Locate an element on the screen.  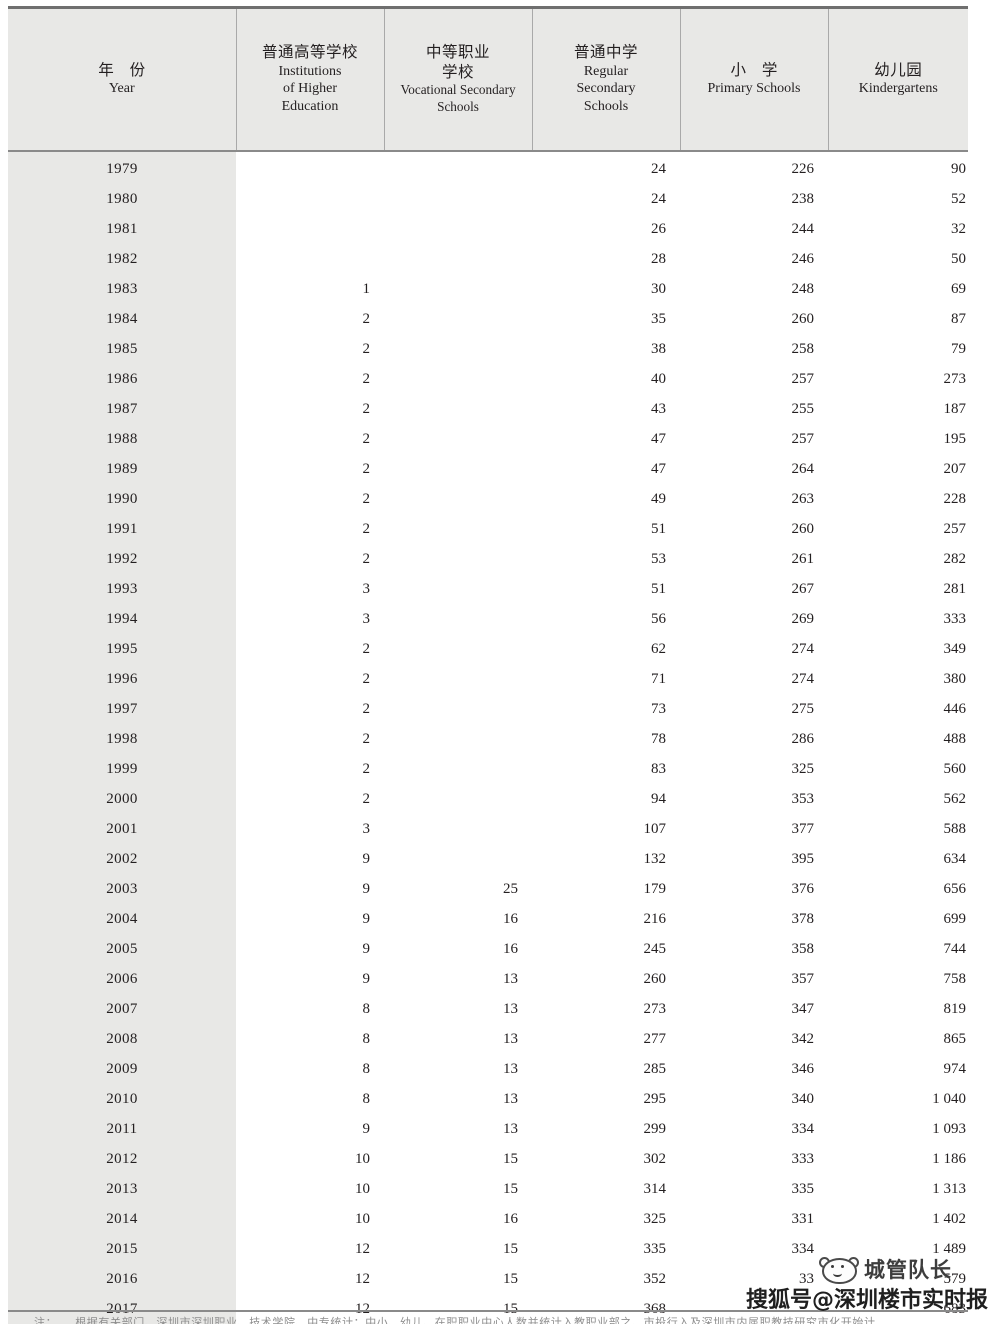
cell-regular-secondary: 51 is located at coordinates (606, 589).